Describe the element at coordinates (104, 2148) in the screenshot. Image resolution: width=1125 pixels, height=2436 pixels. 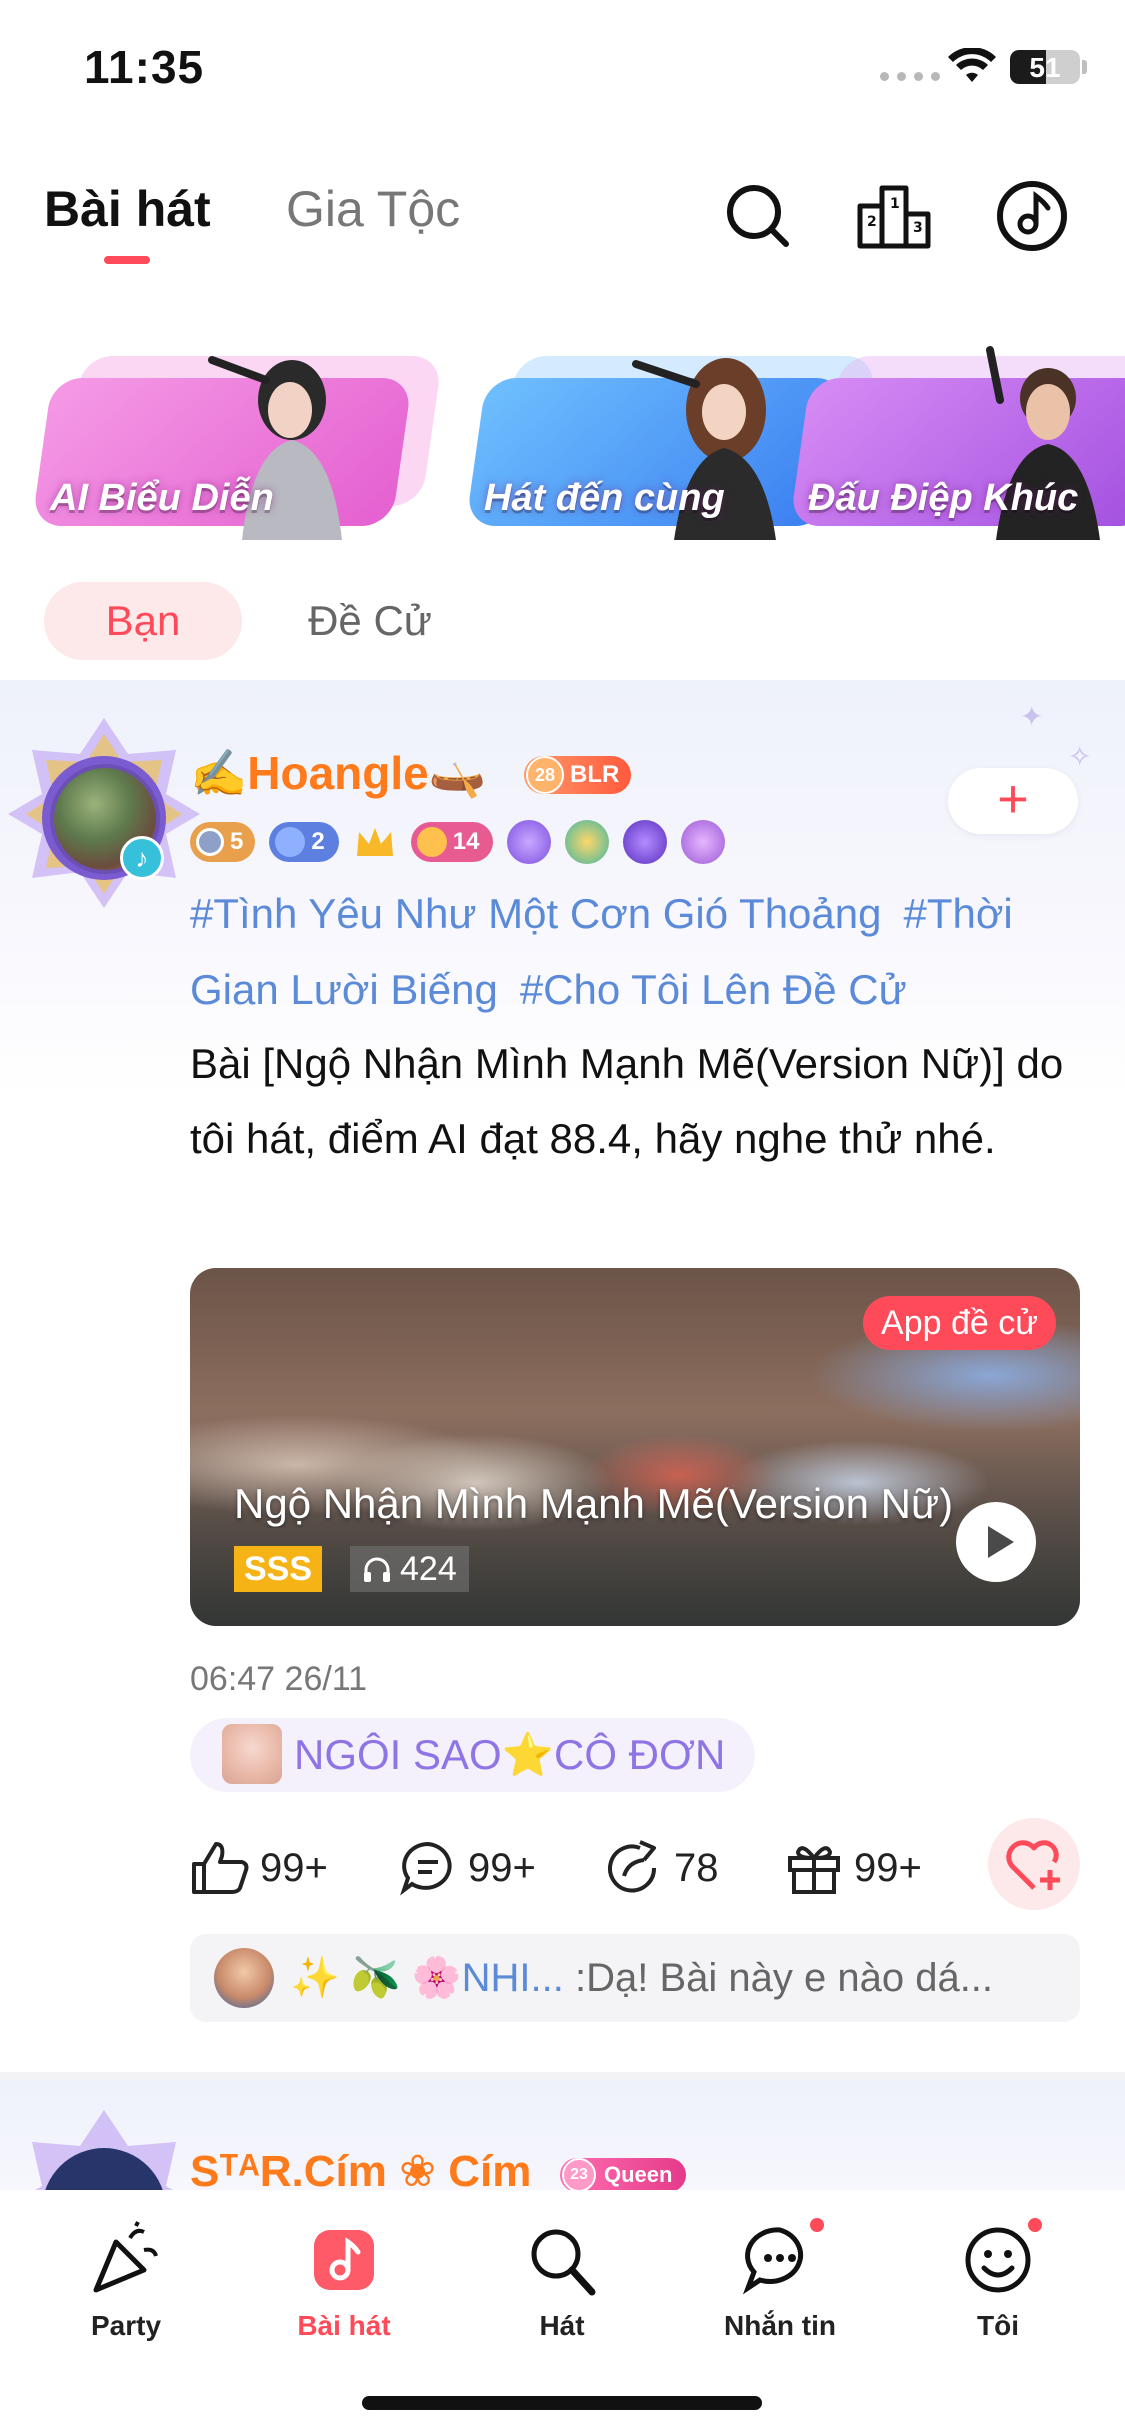
I see `avatar` at that location.